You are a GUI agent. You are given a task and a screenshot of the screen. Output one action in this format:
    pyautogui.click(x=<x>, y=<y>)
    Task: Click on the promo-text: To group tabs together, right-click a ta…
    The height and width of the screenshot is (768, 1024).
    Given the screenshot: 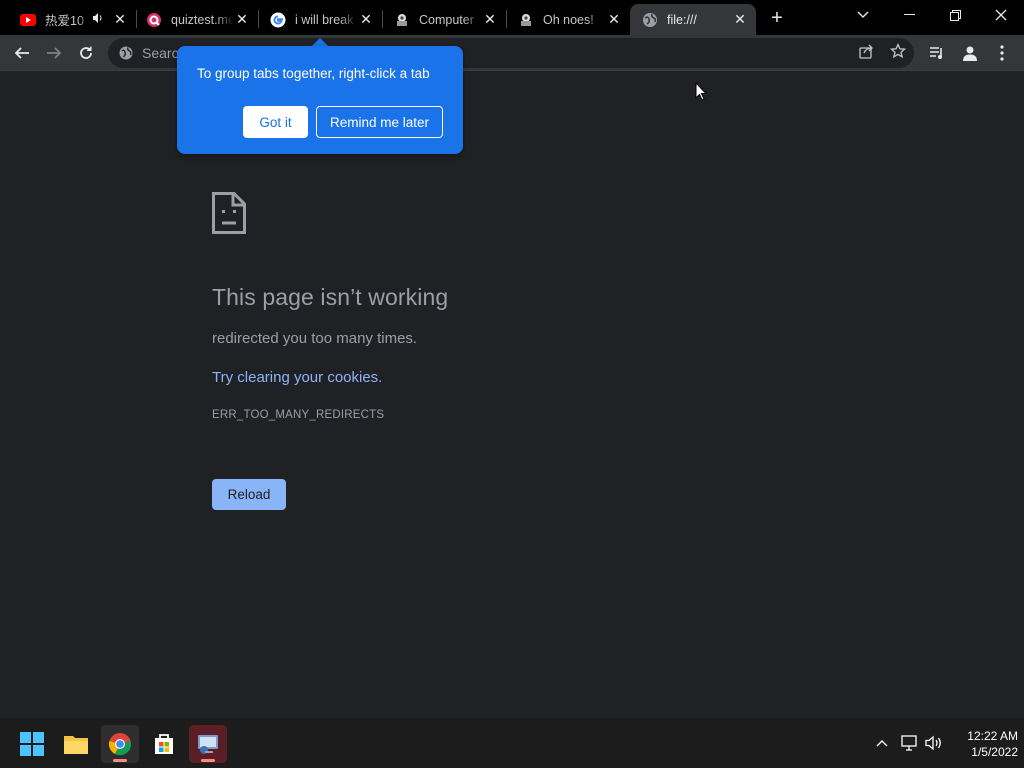 What is the action you would take?
    pyautogui.click(x=313, y=73)
    